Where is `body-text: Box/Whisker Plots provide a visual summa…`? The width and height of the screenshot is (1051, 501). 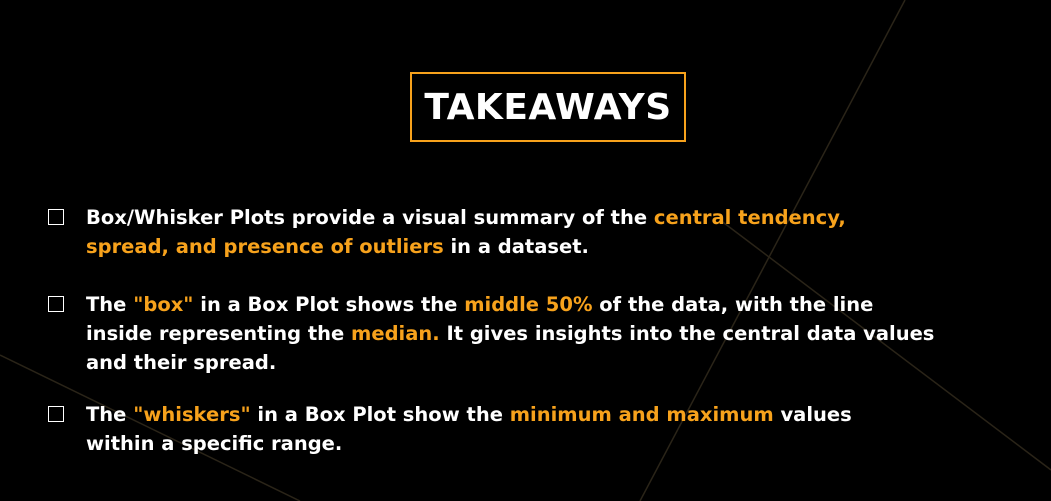 body-text: Box/Whisker Plots provide a visual summa… is located at coordinates (370, 217).